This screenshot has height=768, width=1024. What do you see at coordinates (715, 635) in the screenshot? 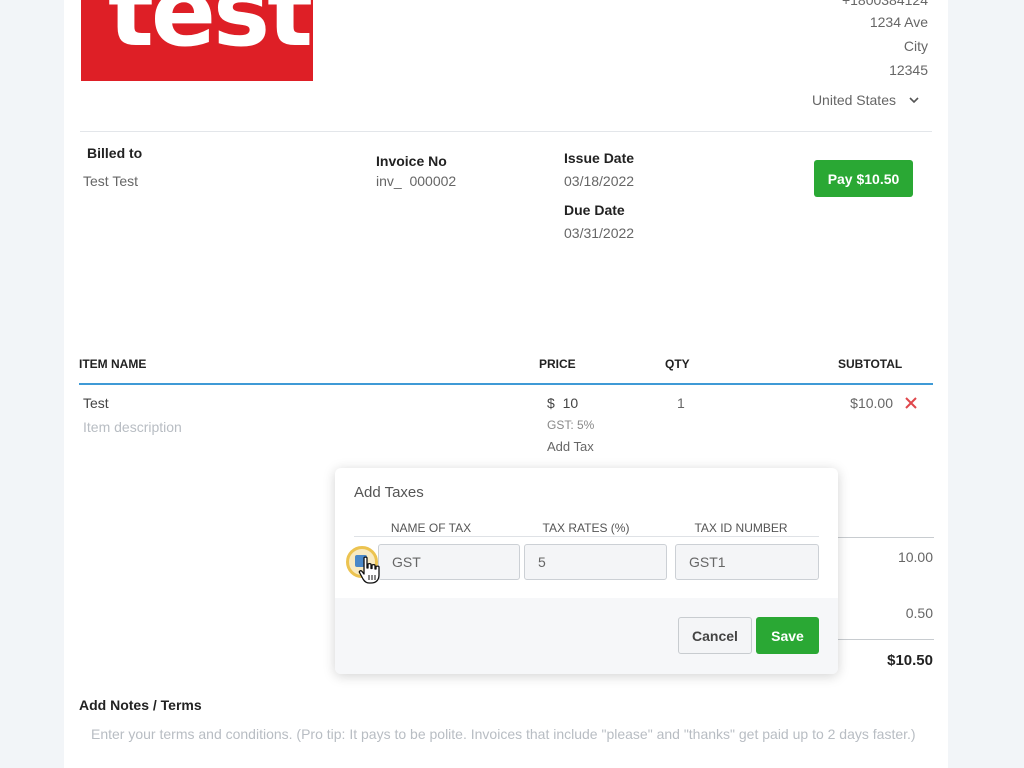
I see `cancel-button: Cancel` at bounding box center [715, 635].